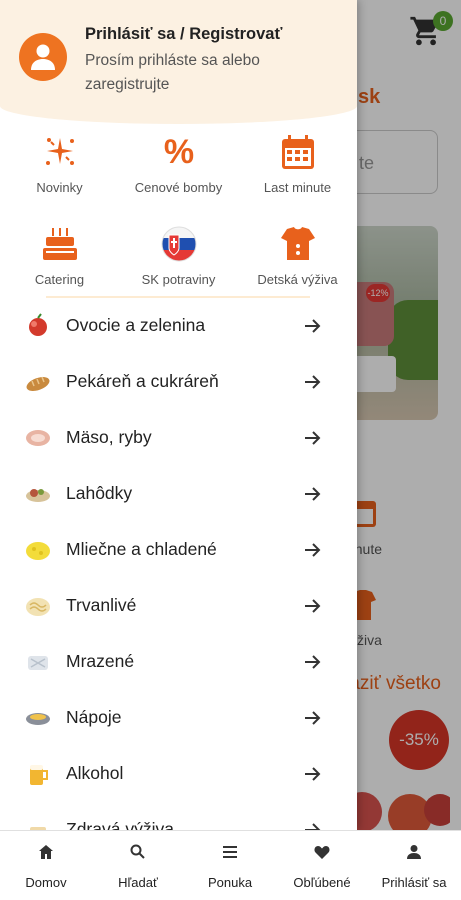  Describe the element at coordinates (230, 882) in the screenshot. I see `nav-label: Ponuka` at that location.